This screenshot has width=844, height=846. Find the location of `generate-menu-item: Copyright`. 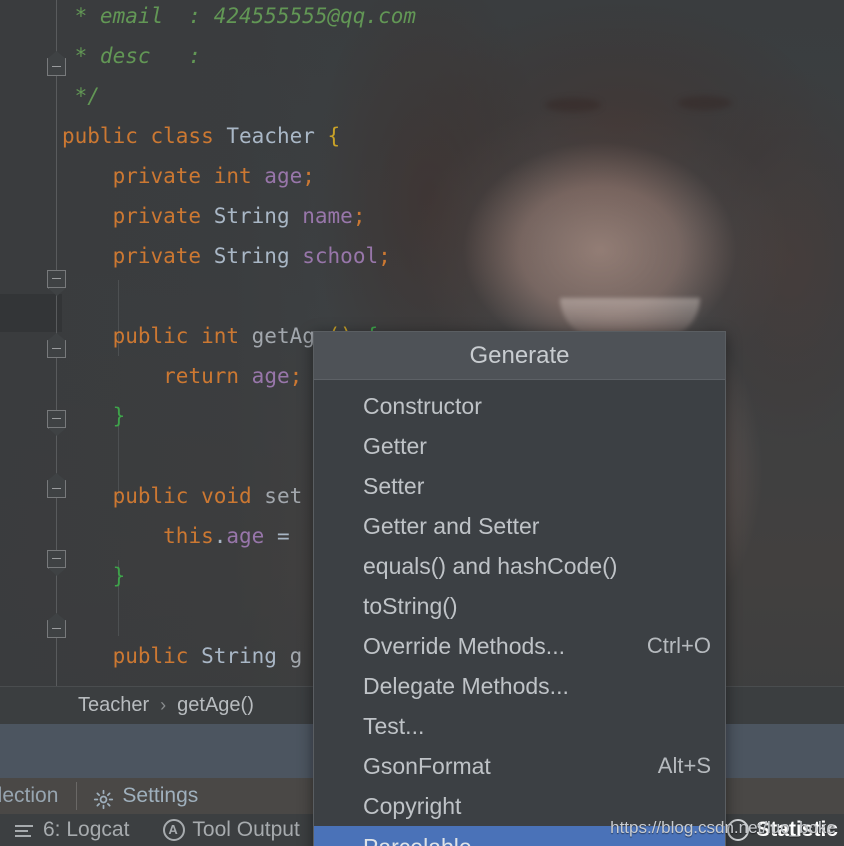

generate-menu-item: Copyright is located at coordinates (519, 806).